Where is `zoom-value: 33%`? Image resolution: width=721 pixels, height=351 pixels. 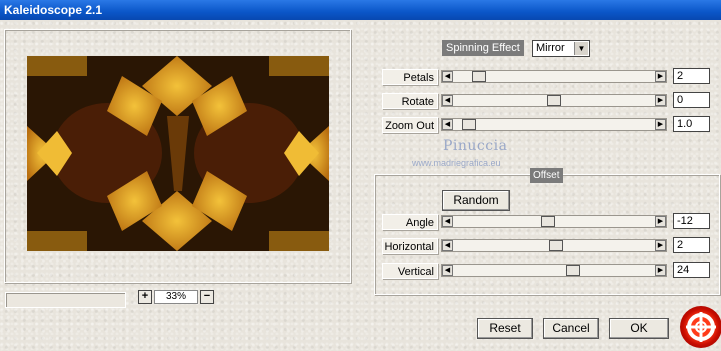
zoom-value: 33% is located at coordinates (176, 297).